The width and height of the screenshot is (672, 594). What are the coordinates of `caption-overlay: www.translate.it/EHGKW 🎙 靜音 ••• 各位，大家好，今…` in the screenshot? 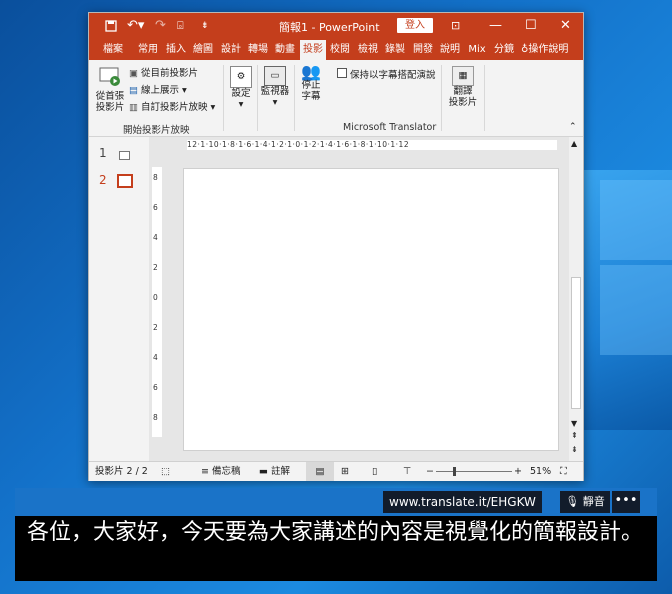 It's located at (336, 534).